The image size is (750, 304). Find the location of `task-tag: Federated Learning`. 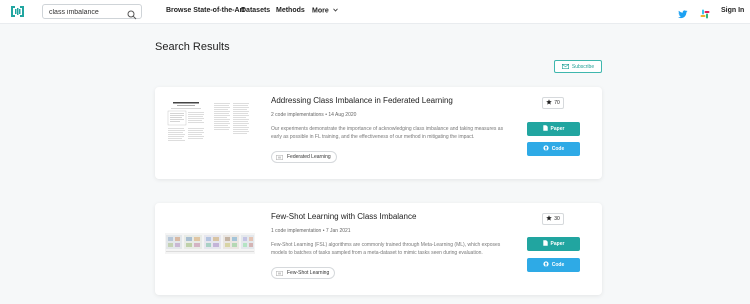

task-tag: Federated Learning is located at coordinates (304, 157).